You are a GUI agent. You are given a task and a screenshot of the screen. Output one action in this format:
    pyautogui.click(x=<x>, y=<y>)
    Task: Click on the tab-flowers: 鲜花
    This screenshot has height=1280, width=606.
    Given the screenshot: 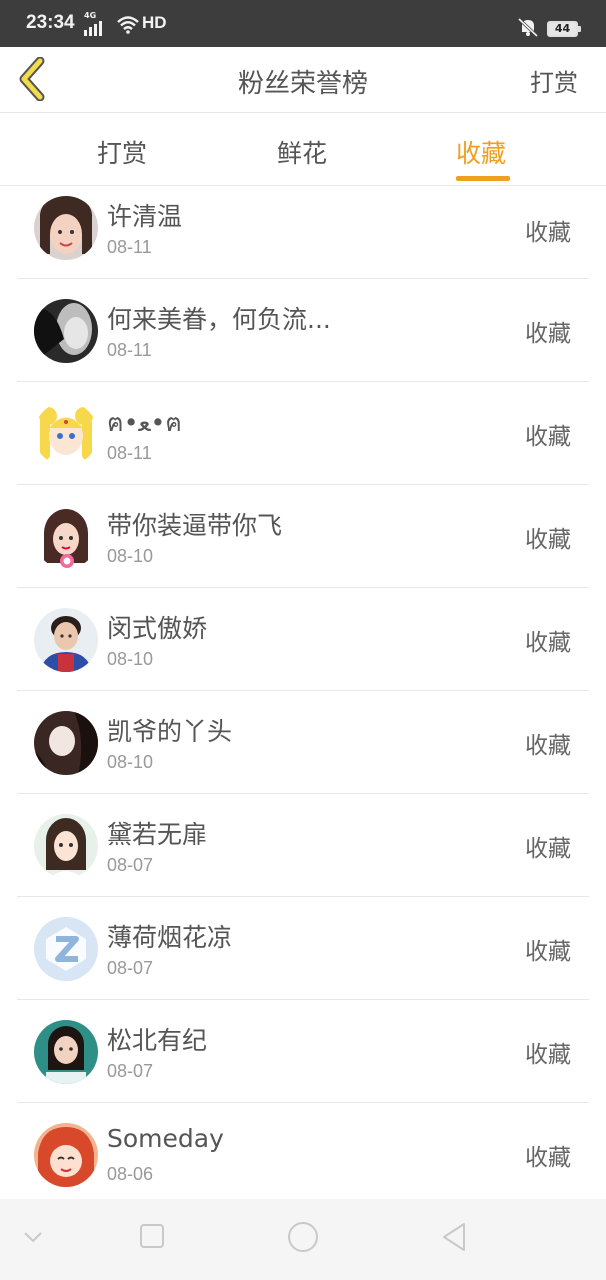 What is the action you would take?
    pyautogui.click(x=302, y=152)
    